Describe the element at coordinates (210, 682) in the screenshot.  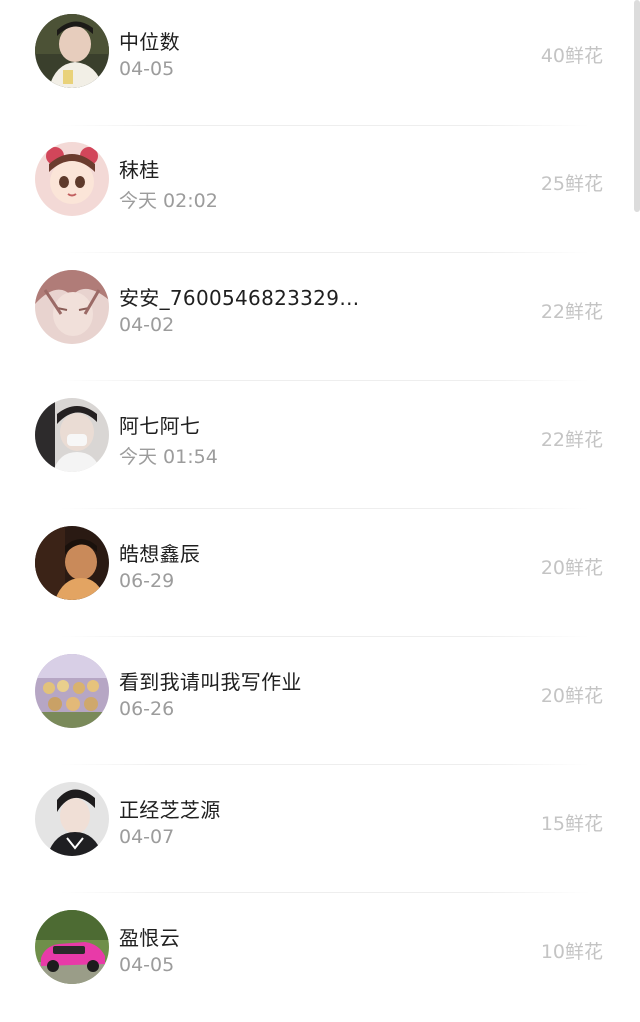
I see `user-name: 看到我请叫我写作业` at that location.